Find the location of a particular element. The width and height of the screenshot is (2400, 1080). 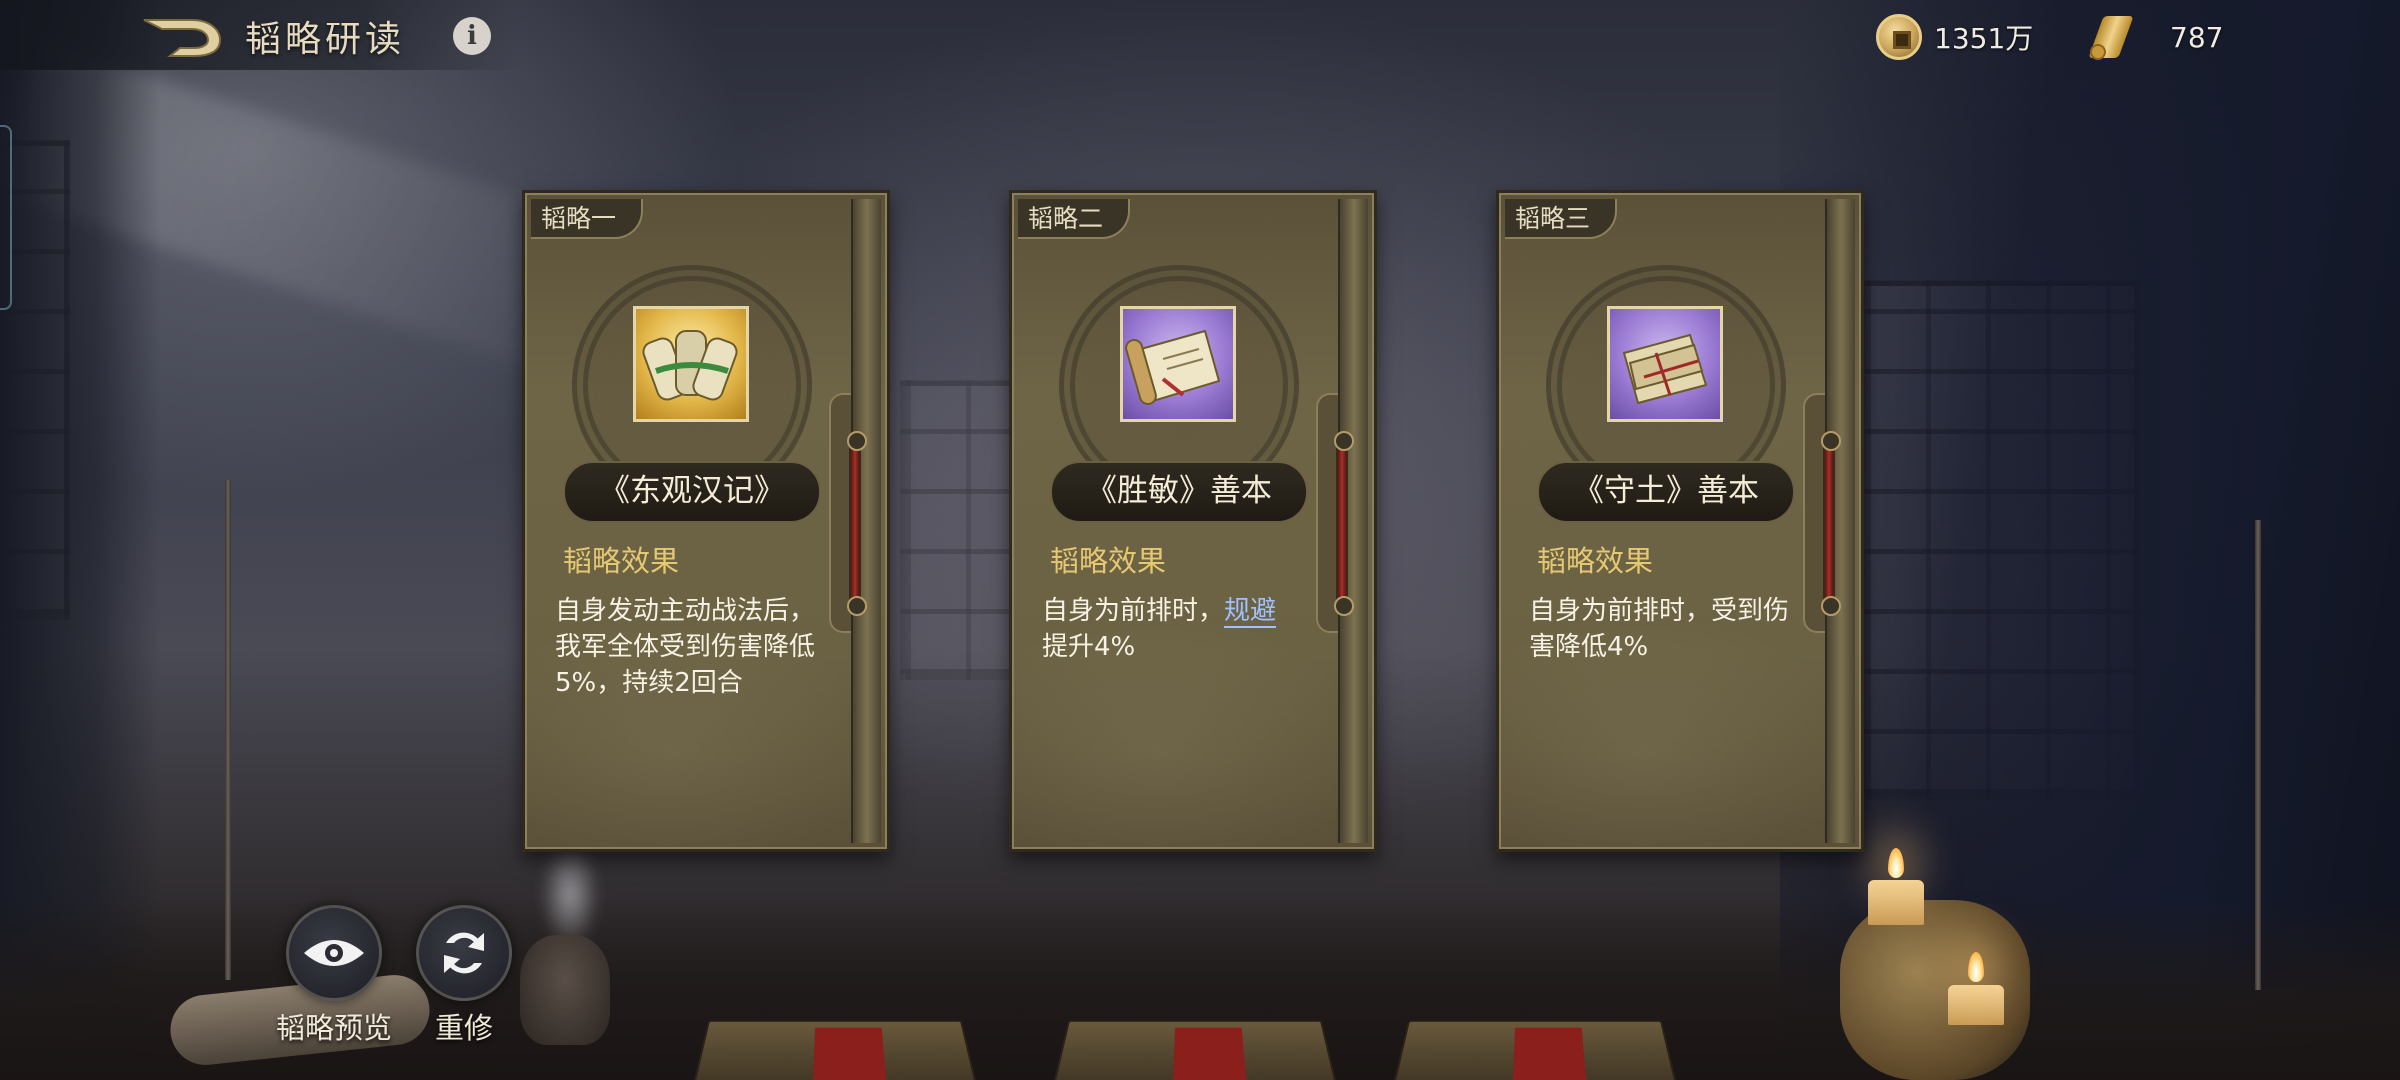

eye-icon is located at coordinates (334, 953).